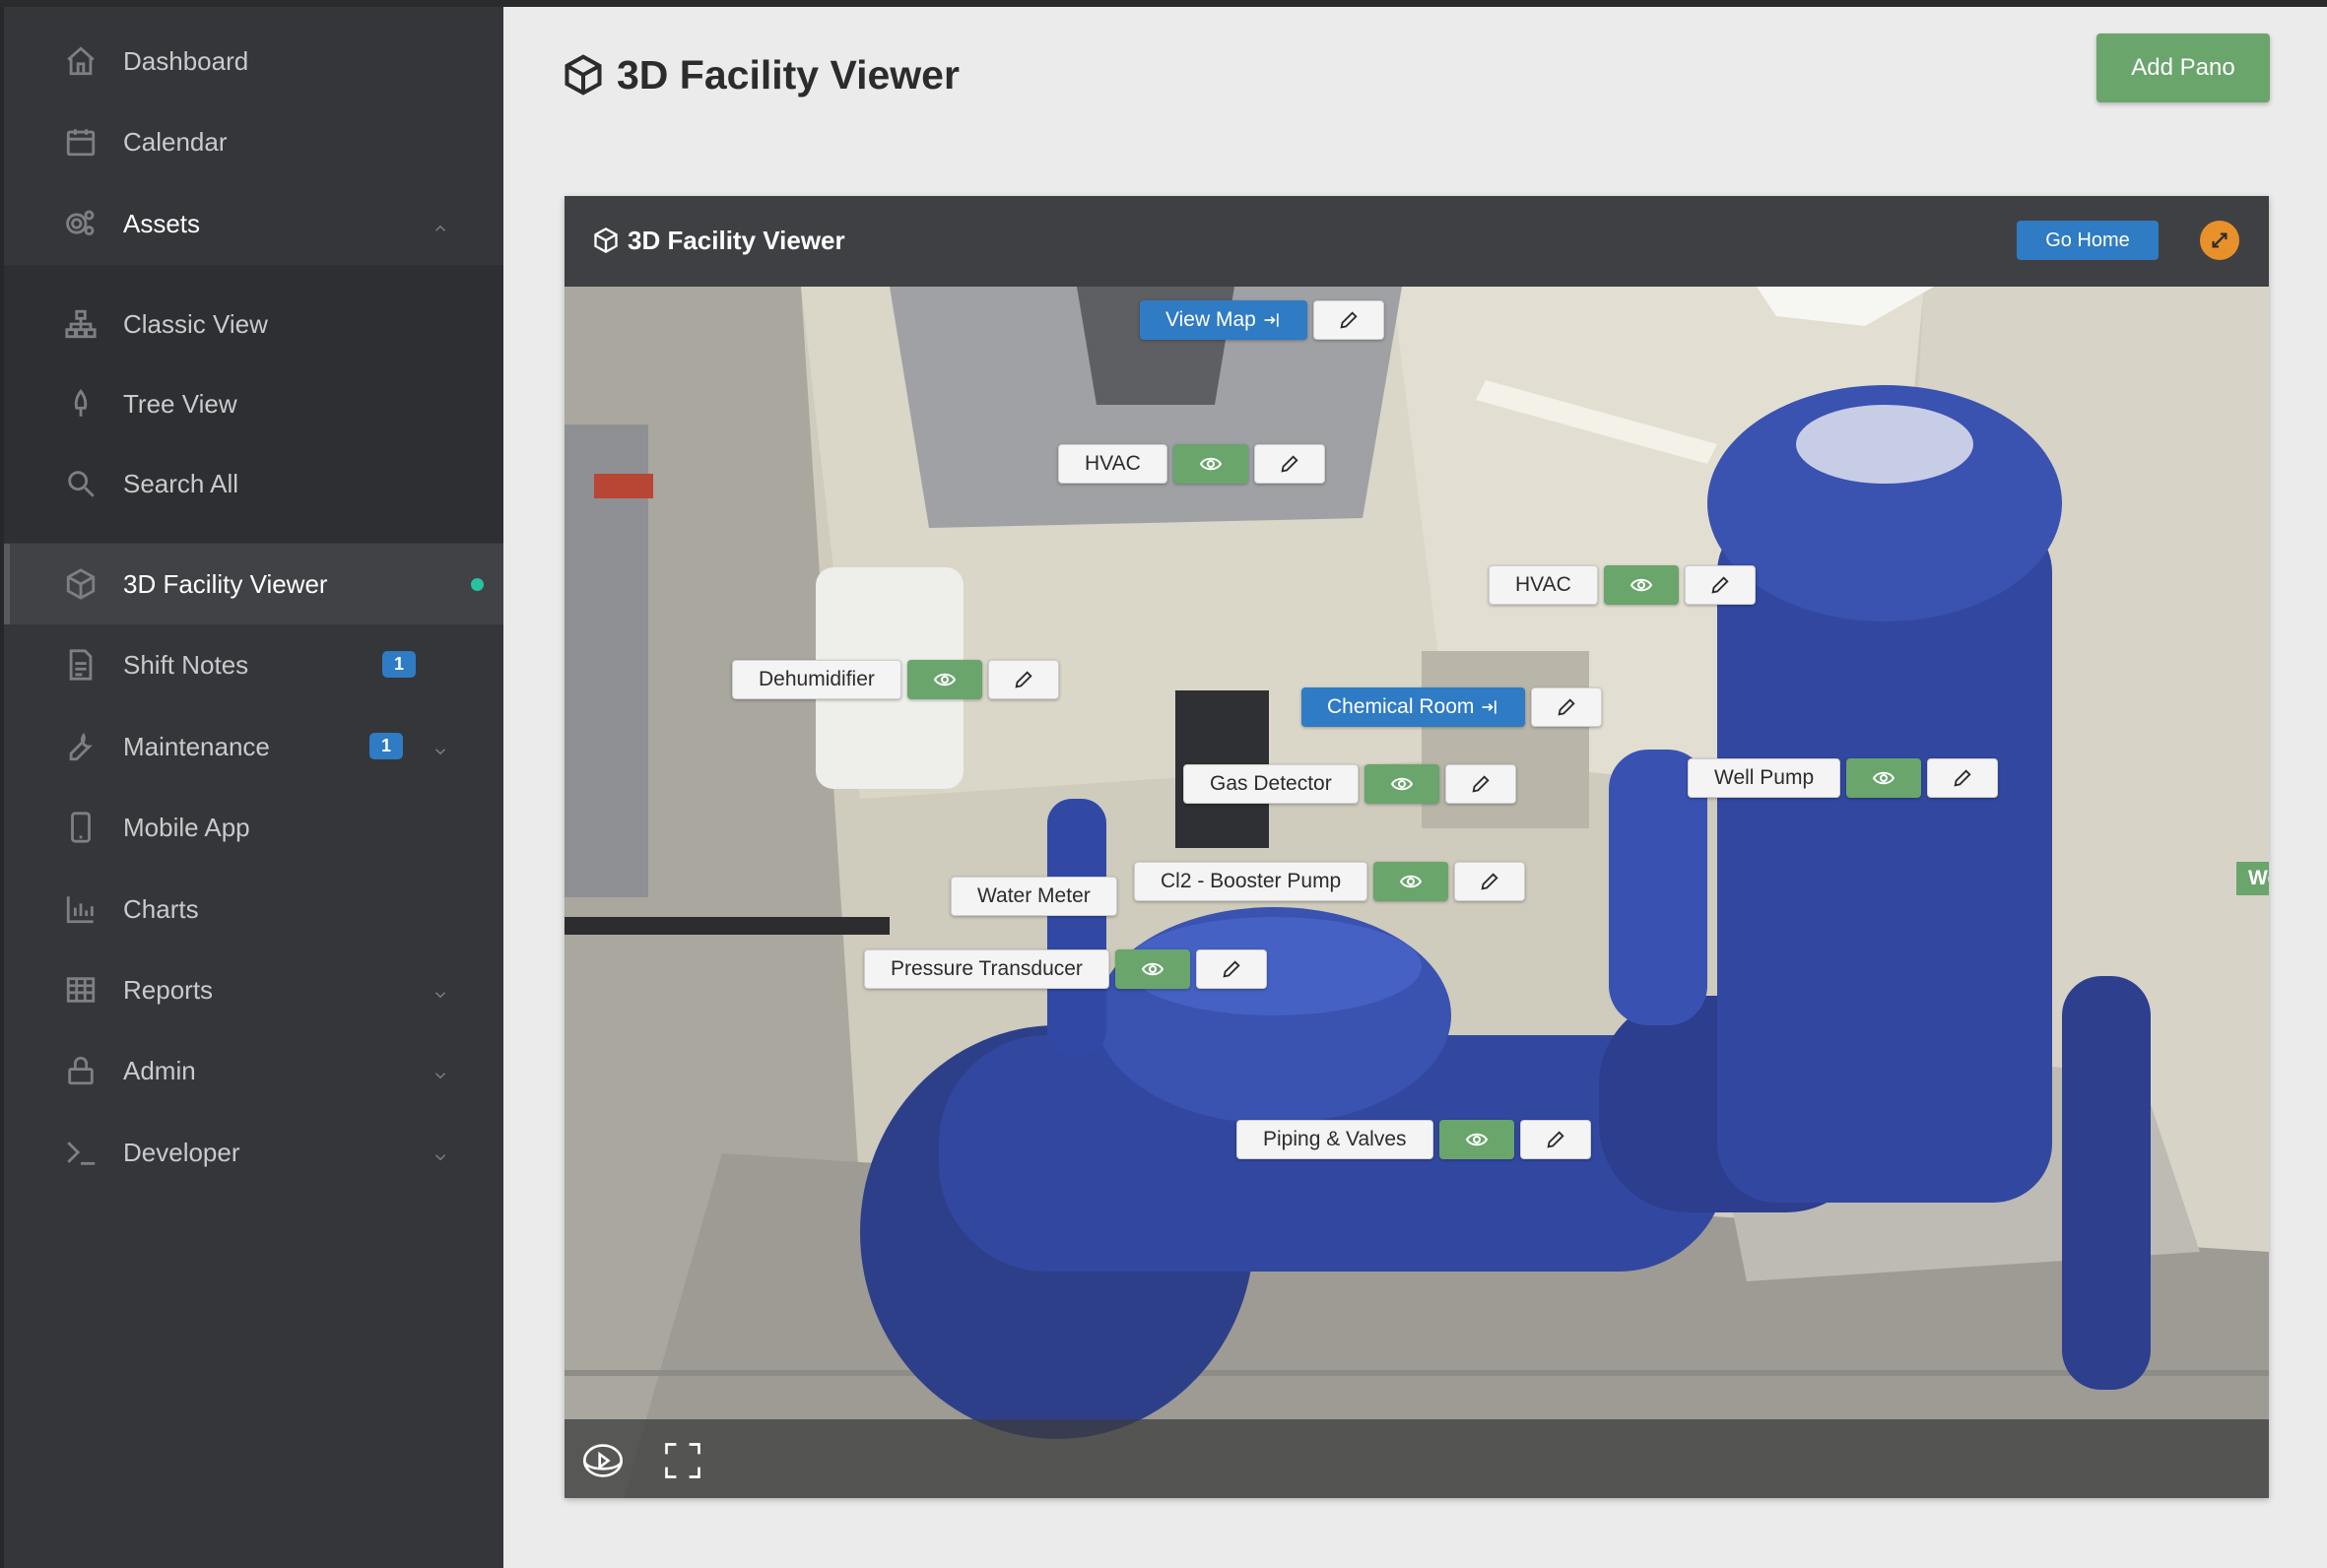 This screenshot has width=2327, height=1568. I want to click on fullscreen-button, so click(682, 1460).